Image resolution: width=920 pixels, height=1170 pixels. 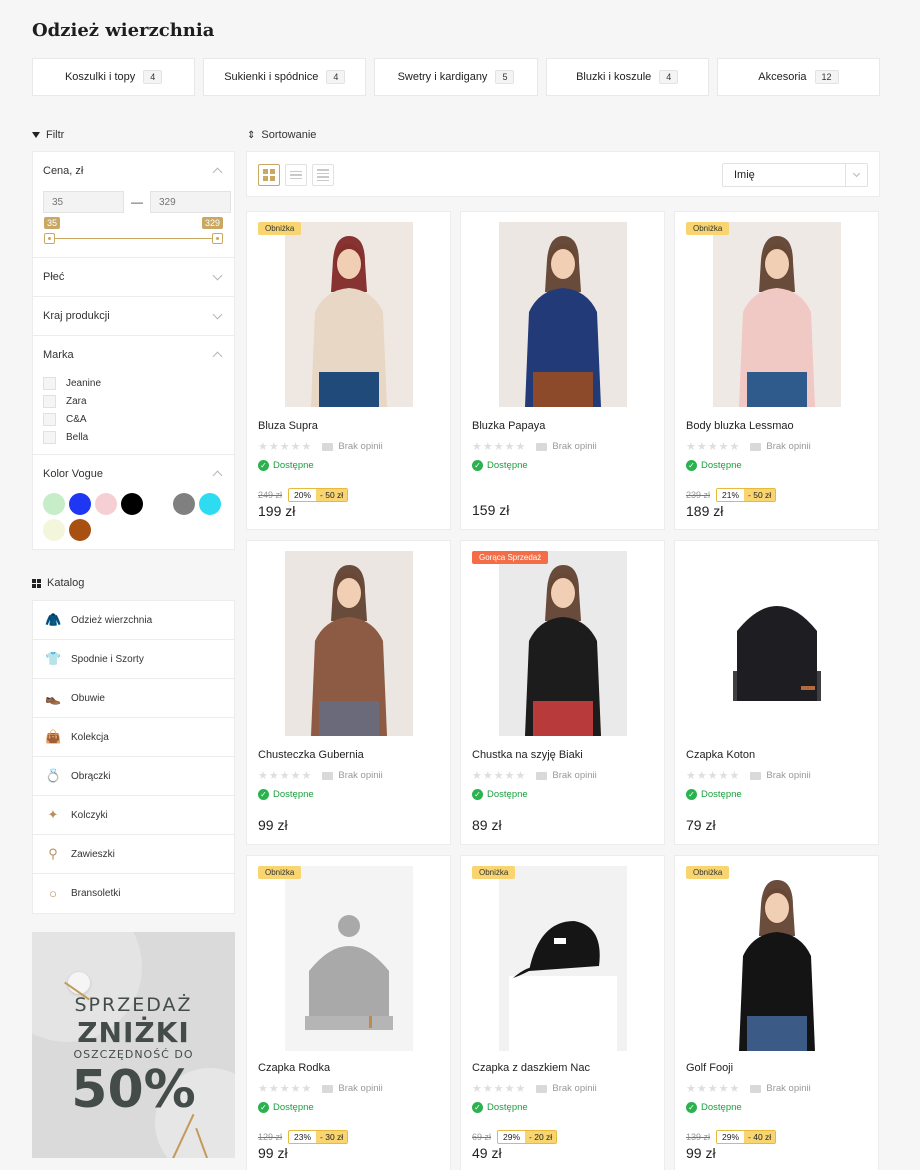 What do you see at coordinates (798, 77) in the screenshot?
I see `category-chip: Akcesoria 12` at bounding box center [798, 77].